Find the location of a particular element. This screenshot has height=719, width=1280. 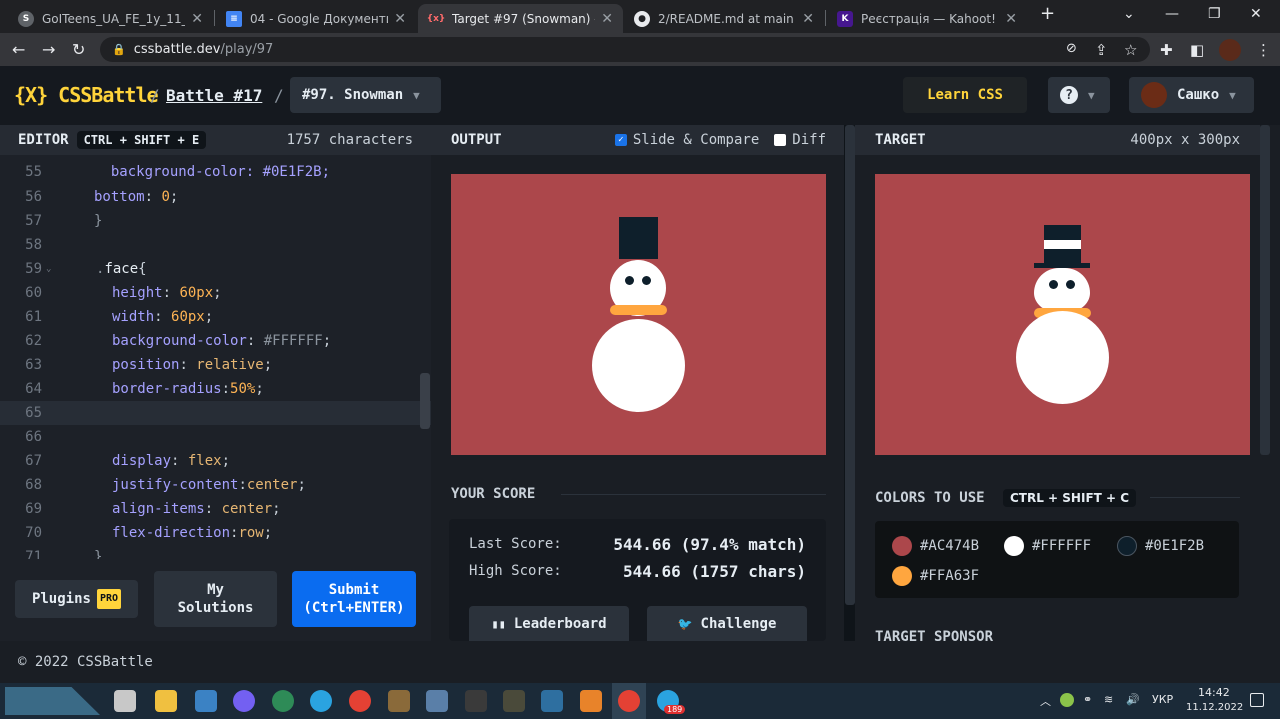

target-hat-band is located at coordinates (1062, 244).